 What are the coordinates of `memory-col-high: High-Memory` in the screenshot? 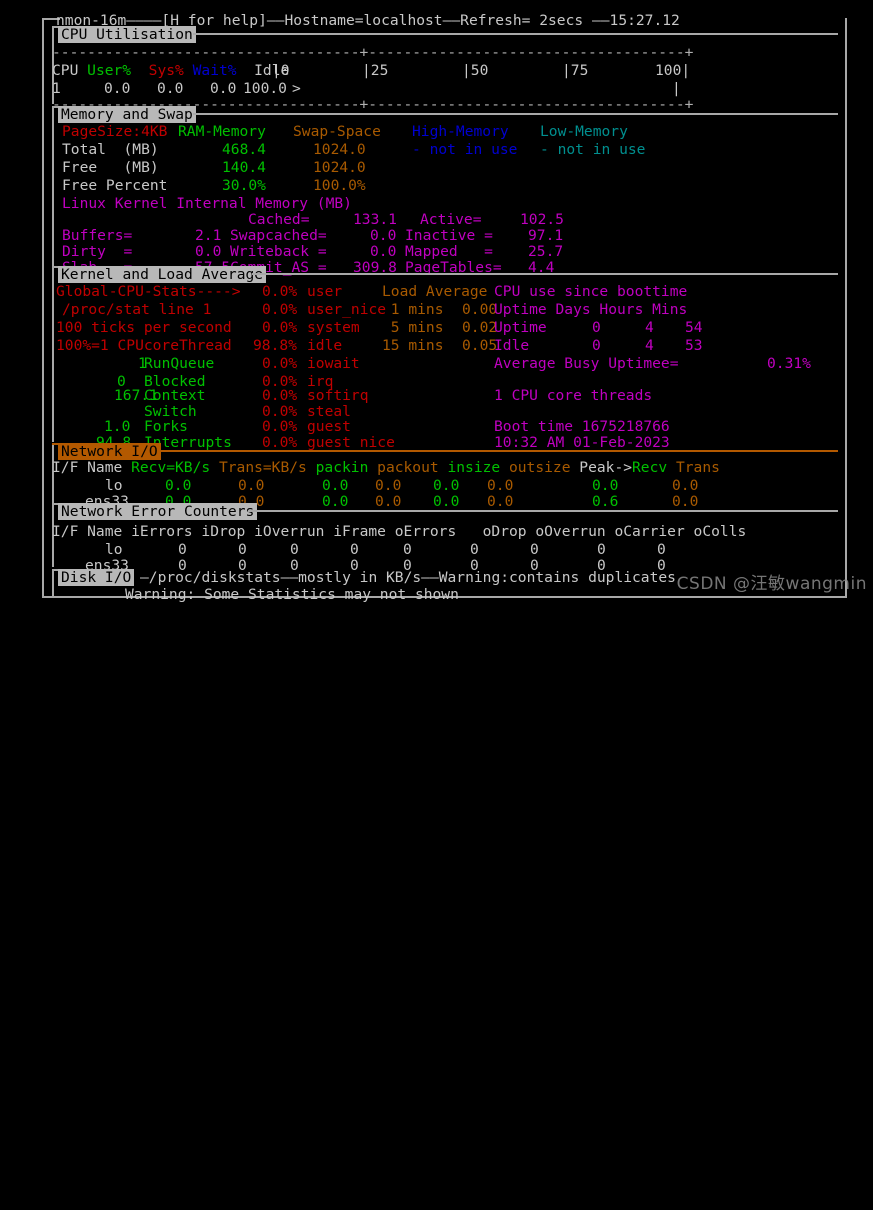 It's located at (460, 131).